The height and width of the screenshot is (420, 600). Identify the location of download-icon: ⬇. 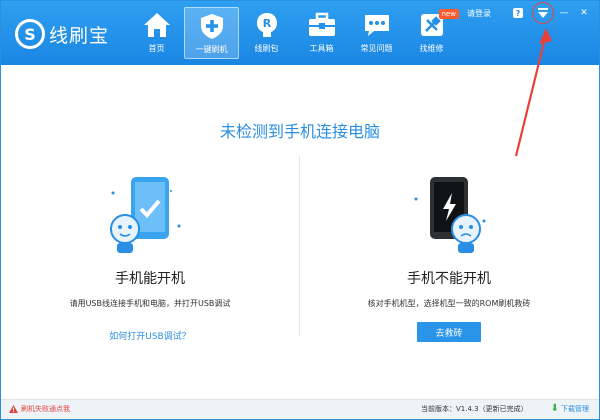
(554, 408).